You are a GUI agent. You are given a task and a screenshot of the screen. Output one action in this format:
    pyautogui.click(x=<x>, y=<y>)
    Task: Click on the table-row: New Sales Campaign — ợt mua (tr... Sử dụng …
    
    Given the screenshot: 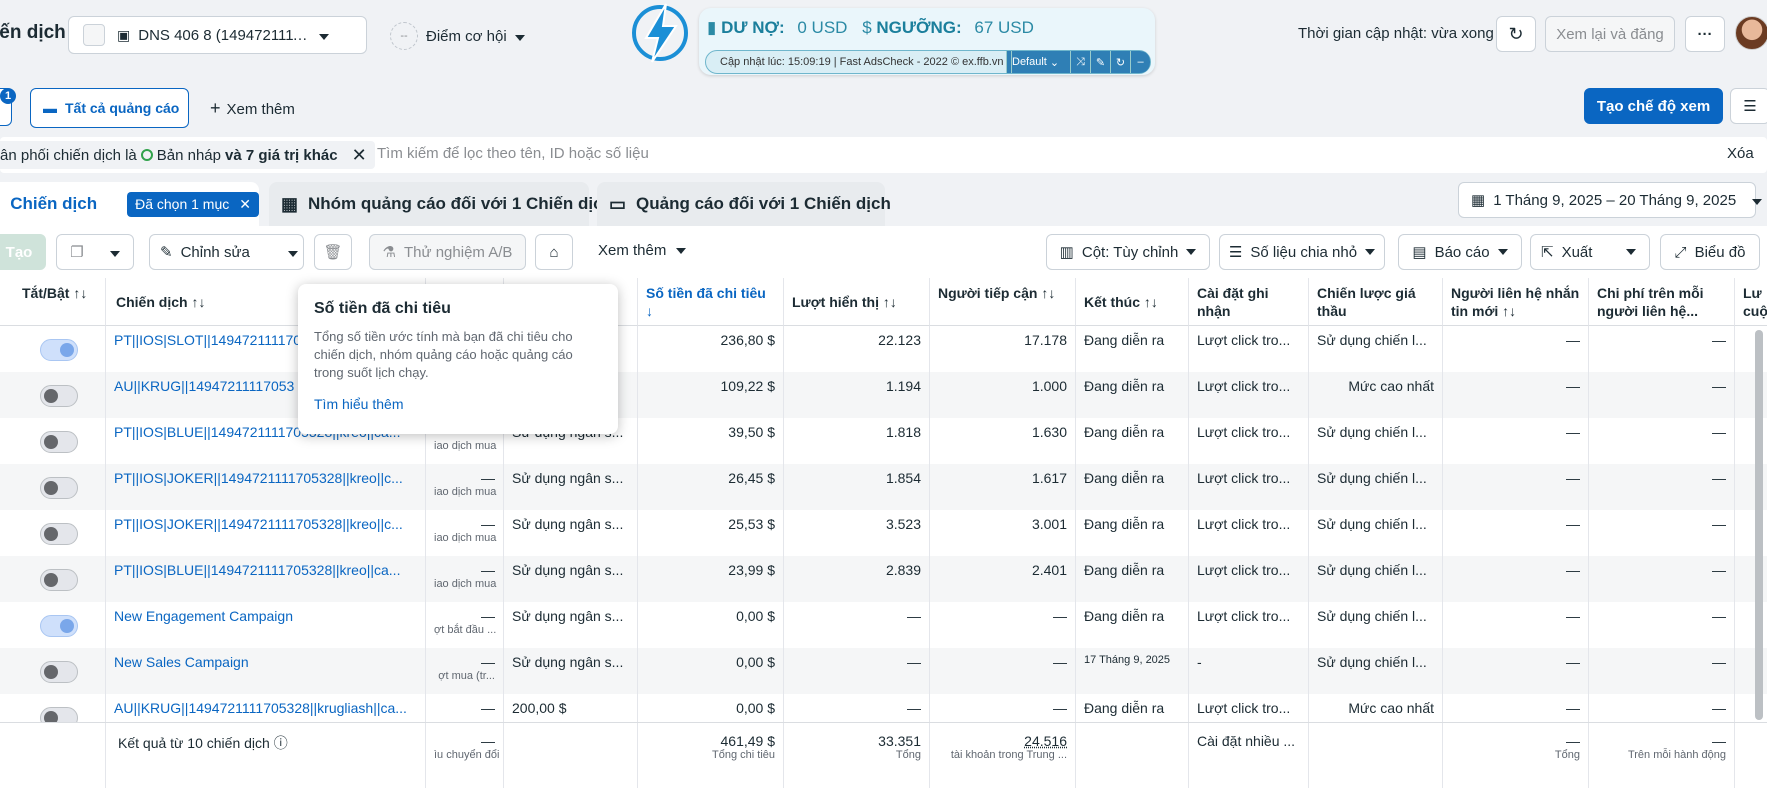 What is the action you would take?
    pyautogui.click(x=883, y=671)
    